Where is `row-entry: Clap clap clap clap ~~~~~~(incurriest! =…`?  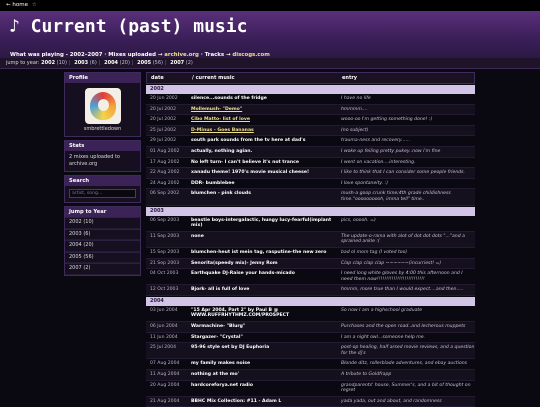
row-entry: Clap clap clap clap ~~~~~~(incurriest! =… is located at coordinates (407, 264).